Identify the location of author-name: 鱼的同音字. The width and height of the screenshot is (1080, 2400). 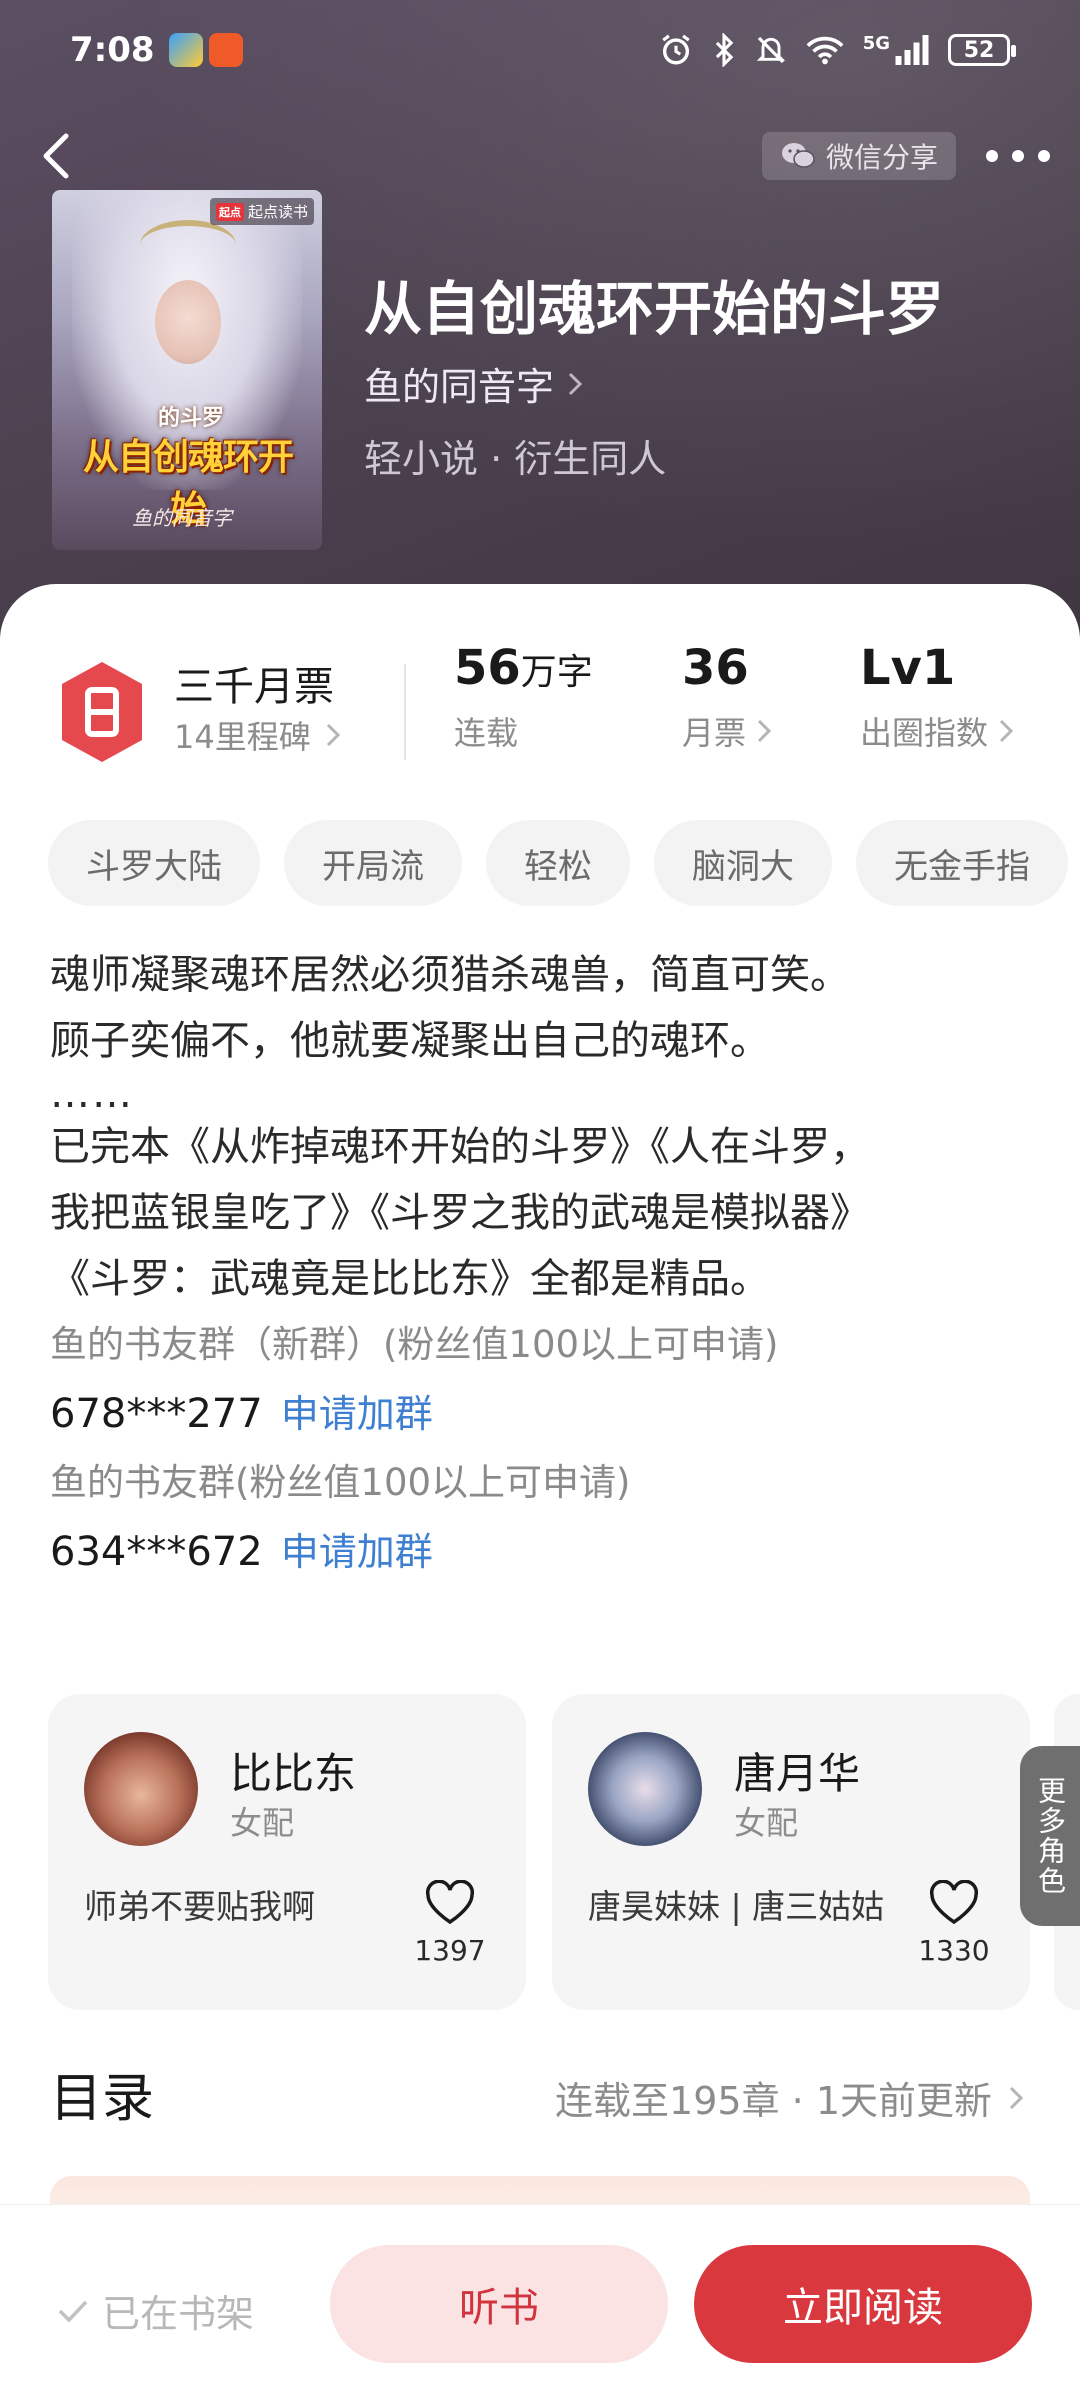
(459, 387).